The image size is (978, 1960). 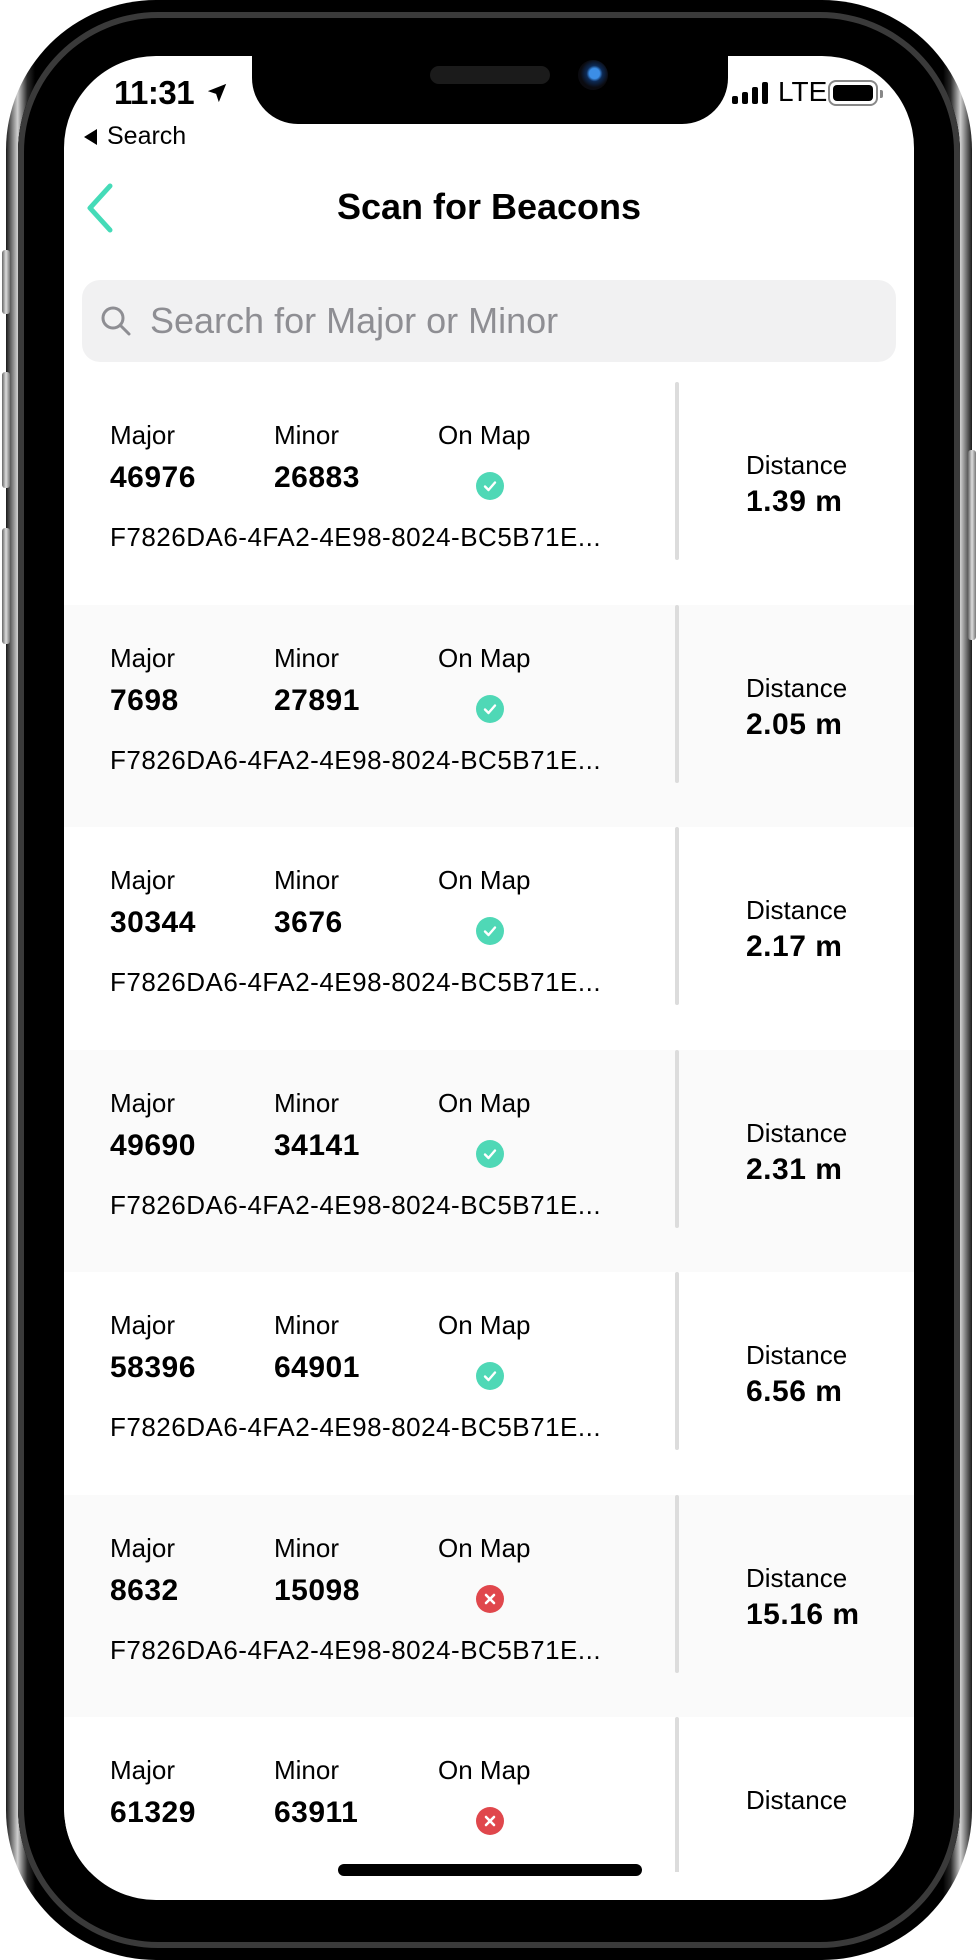 What do you see at coordinates (750, 93) in the screenshot?
I see `cellular-signal-icon` at bounding box center [750, 93].